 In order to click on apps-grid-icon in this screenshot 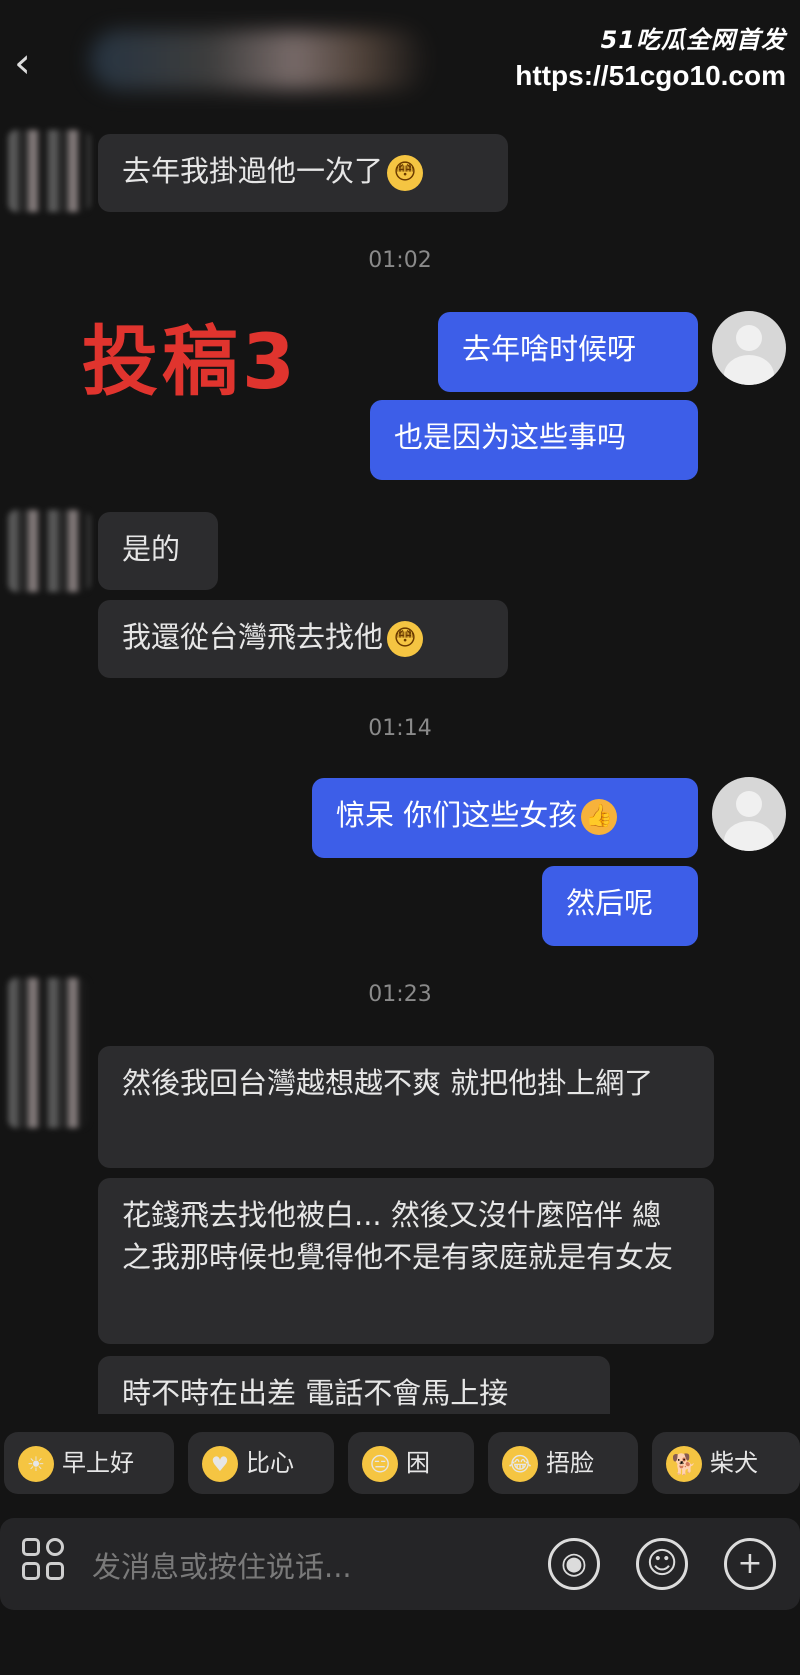, I will do `click(46, 1562)`.